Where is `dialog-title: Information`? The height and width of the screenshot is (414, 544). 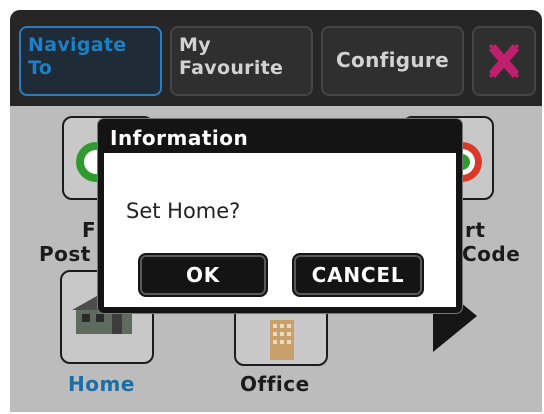 dialog-title: Information is located at coordinates (280, 139).